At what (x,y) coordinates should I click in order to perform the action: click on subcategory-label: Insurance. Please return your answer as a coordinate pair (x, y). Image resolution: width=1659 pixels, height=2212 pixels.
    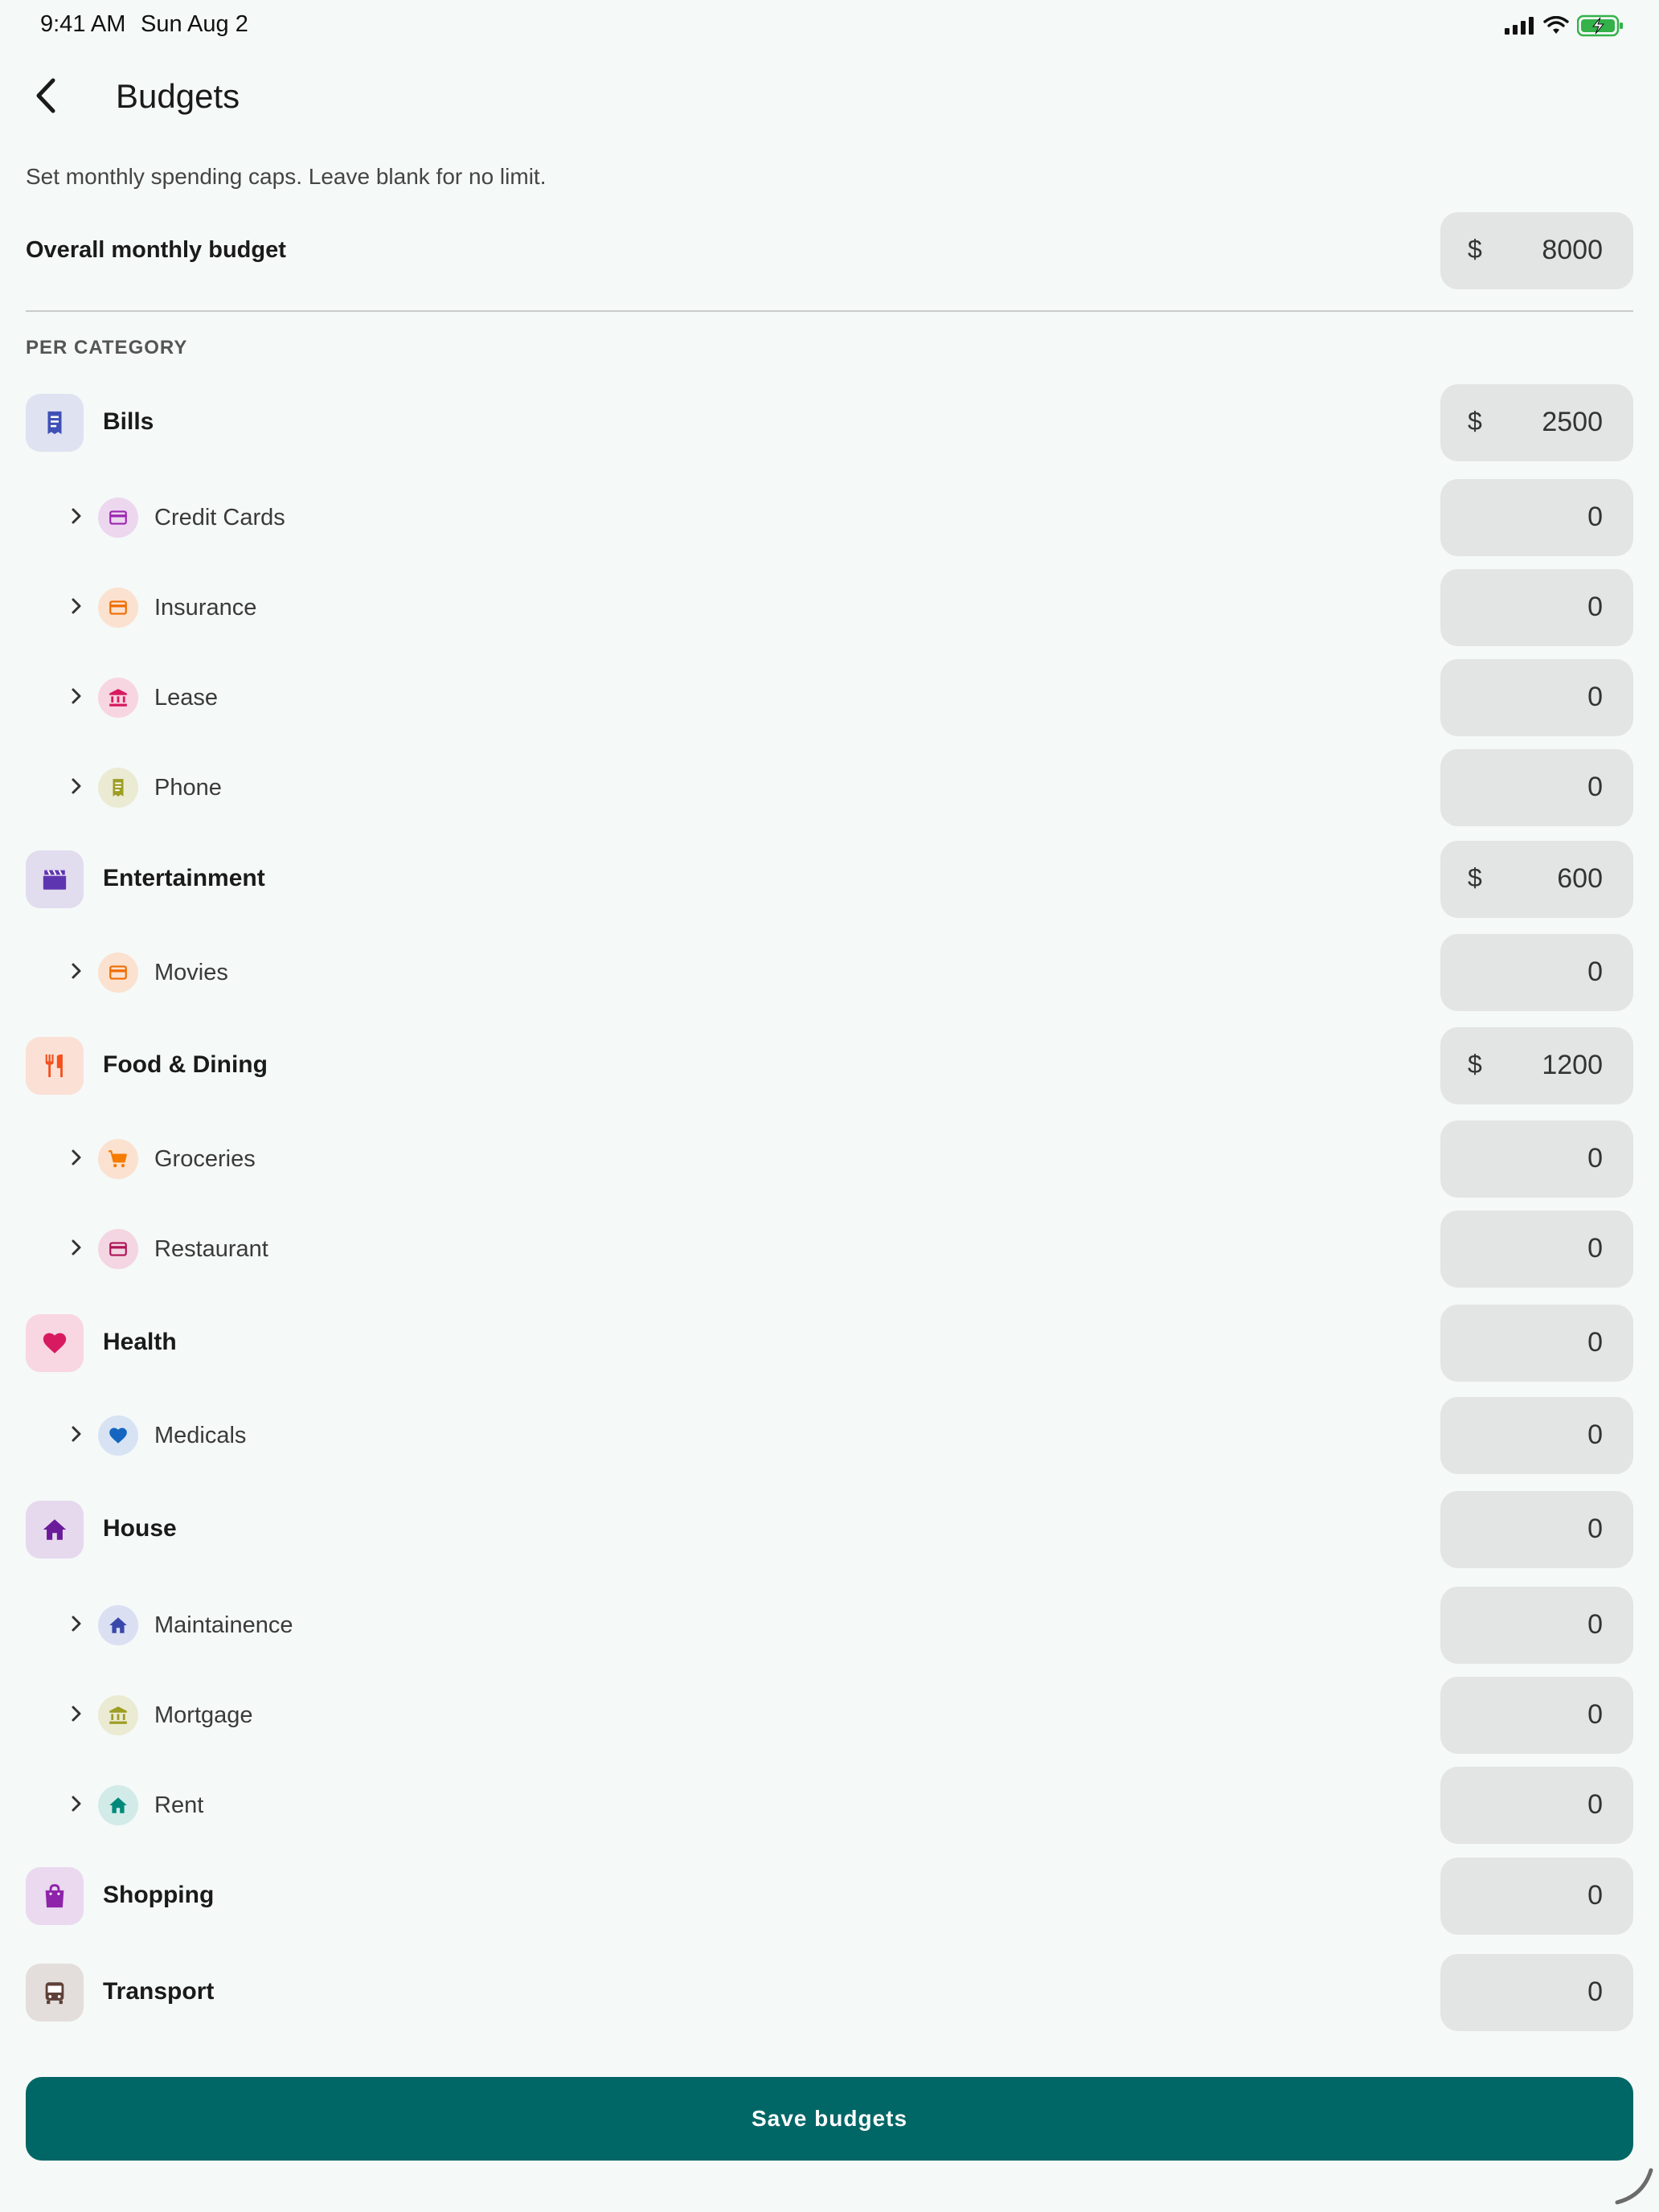
    Looking at the image, I should click on (205, 608).